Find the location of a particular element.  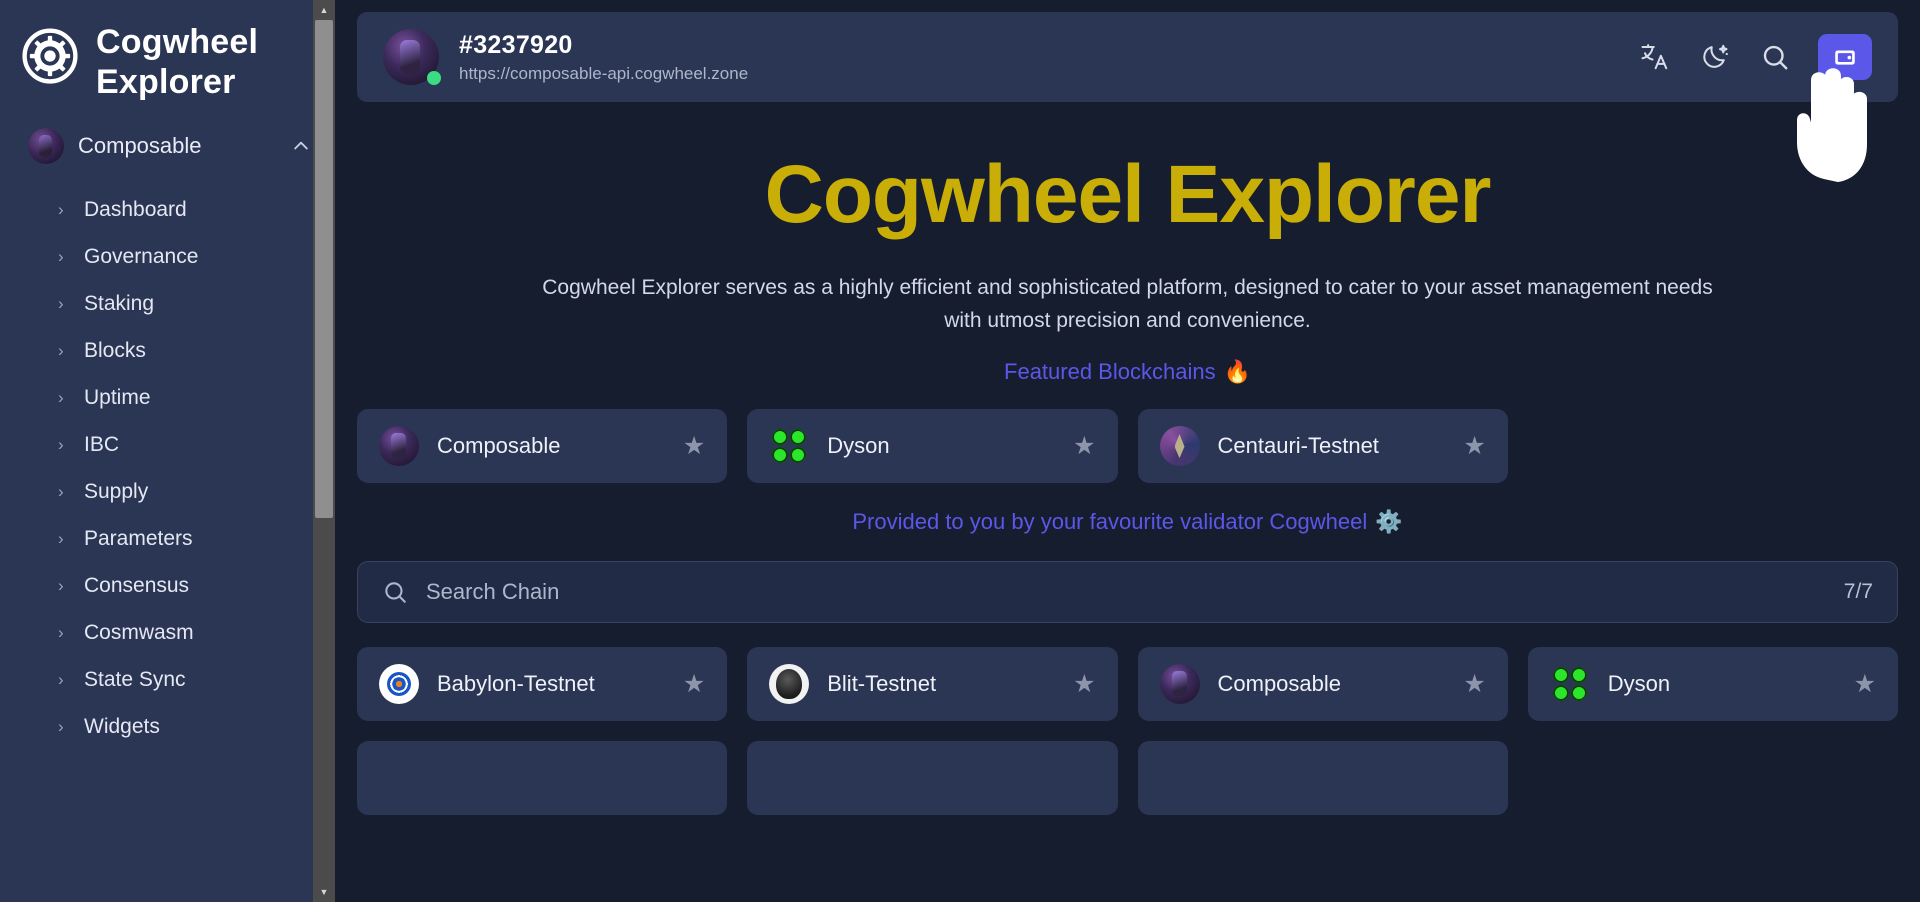

sidebar-item-cosmwasm: › Cosmwasm is located at coordinates (167, 632).